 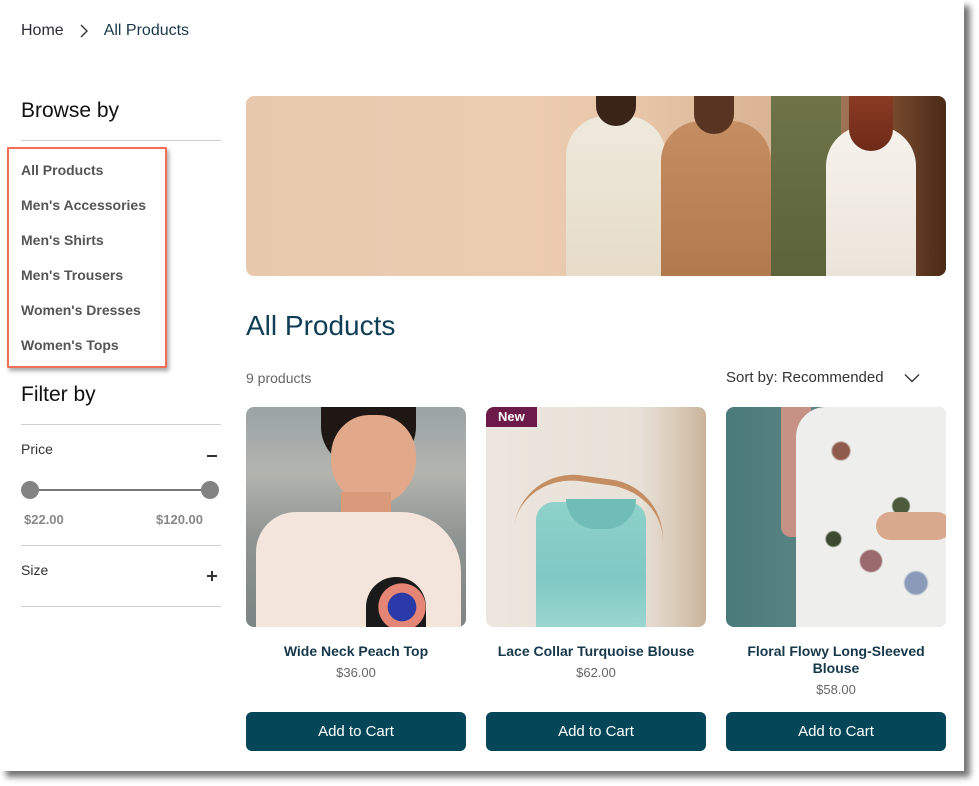 I want to click on breadcrumb-current: All Products, so click(x=146, y=30).